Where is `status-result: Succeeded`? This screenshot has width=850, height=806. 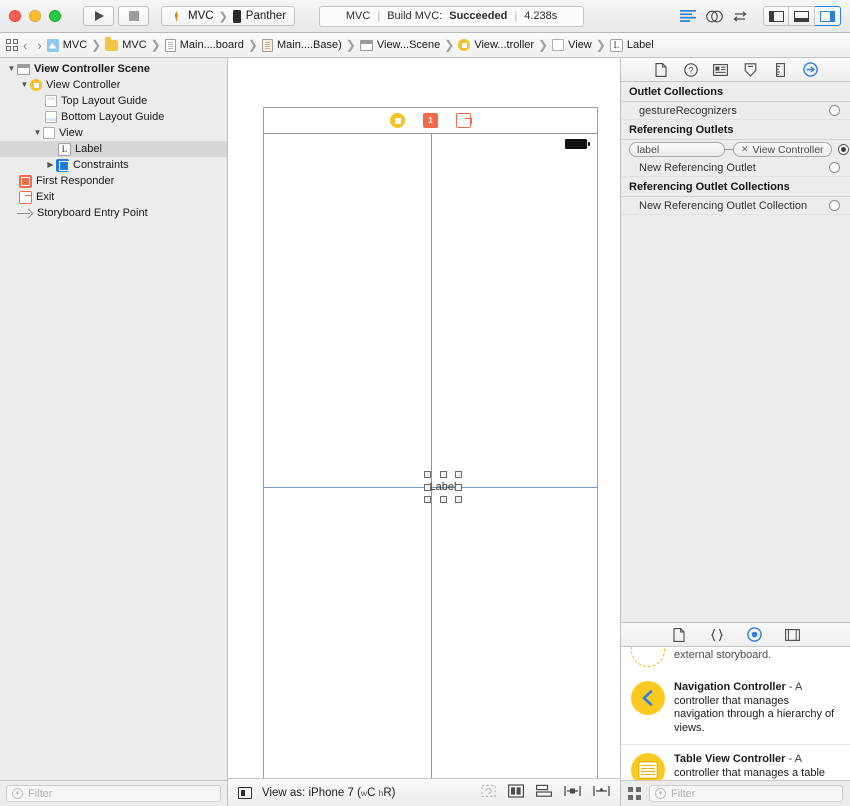 status-result: Succeeded is located at coordinates (478, 16).